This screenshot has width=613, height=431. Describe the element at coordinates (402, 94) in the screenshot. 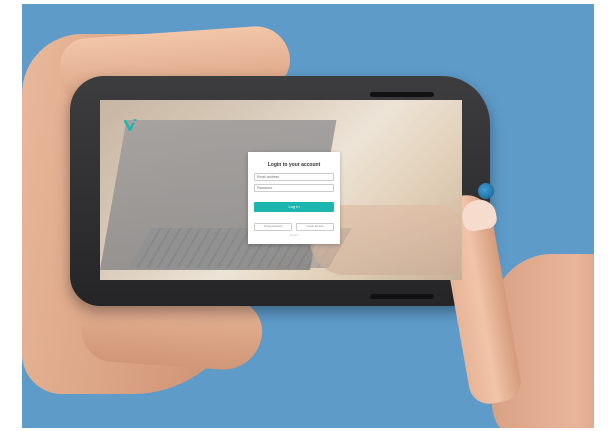

I see `speaker-grille-top` at that location.